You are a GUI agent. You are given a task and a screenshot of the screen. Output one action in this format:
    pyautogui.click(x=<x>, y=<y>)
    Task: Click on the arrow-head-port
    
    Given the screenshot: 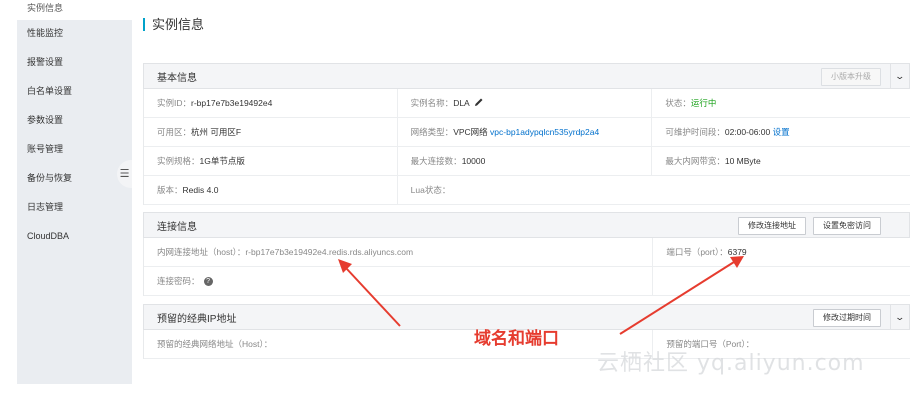 What is the action you would take?
    pyautogui.click(x=737, y=262)
    